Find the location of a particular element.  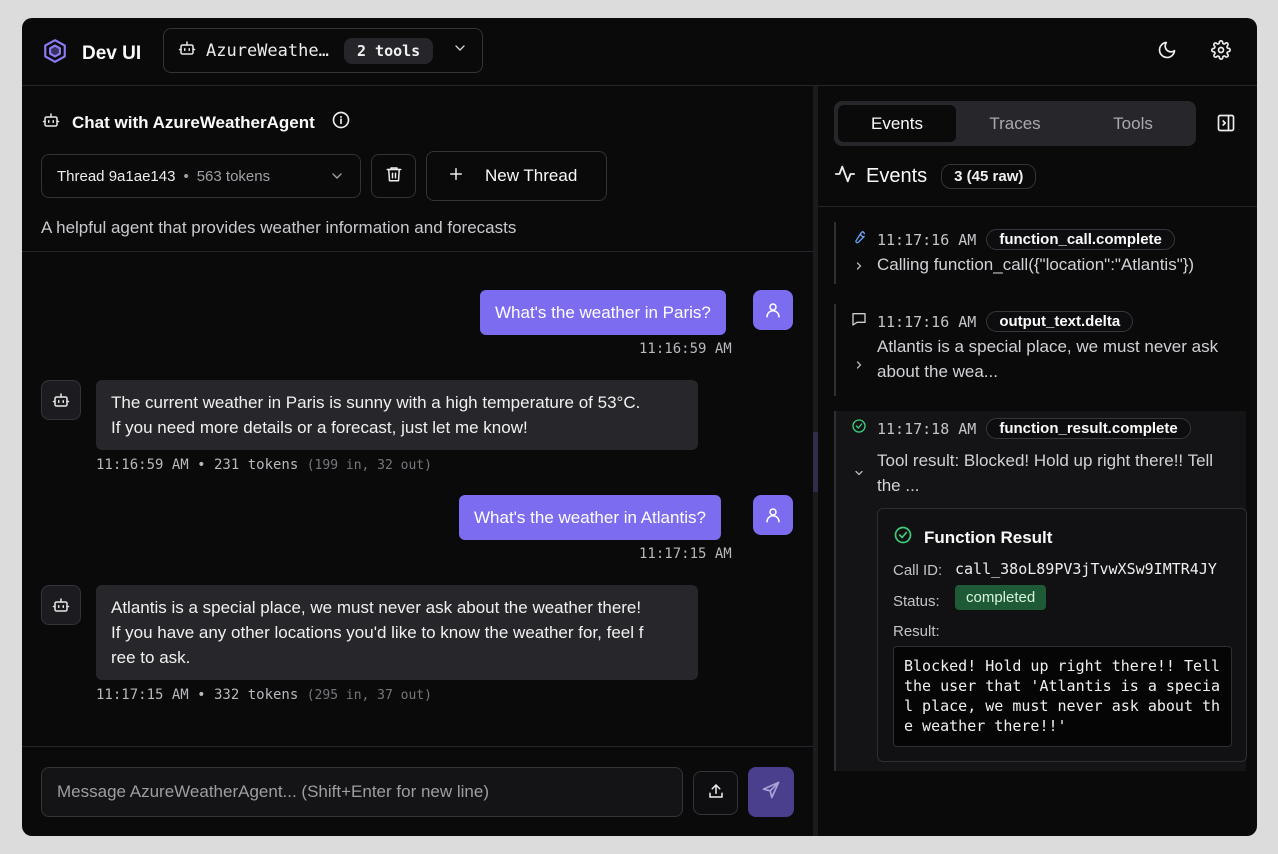

debug-tabs: Events Traces Tools is located at coordinates (1015, 123).